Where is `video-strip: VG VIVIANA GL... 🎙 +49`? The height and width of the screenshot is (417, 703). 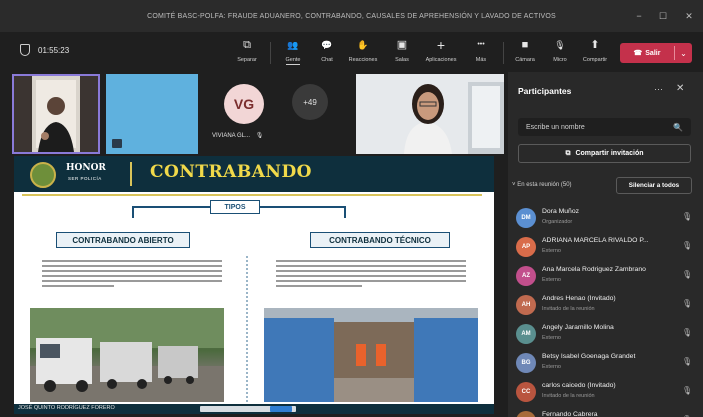
video-strip: VG VIVIANA GL... 🎙 +49 is located at coordinates (254, 114).